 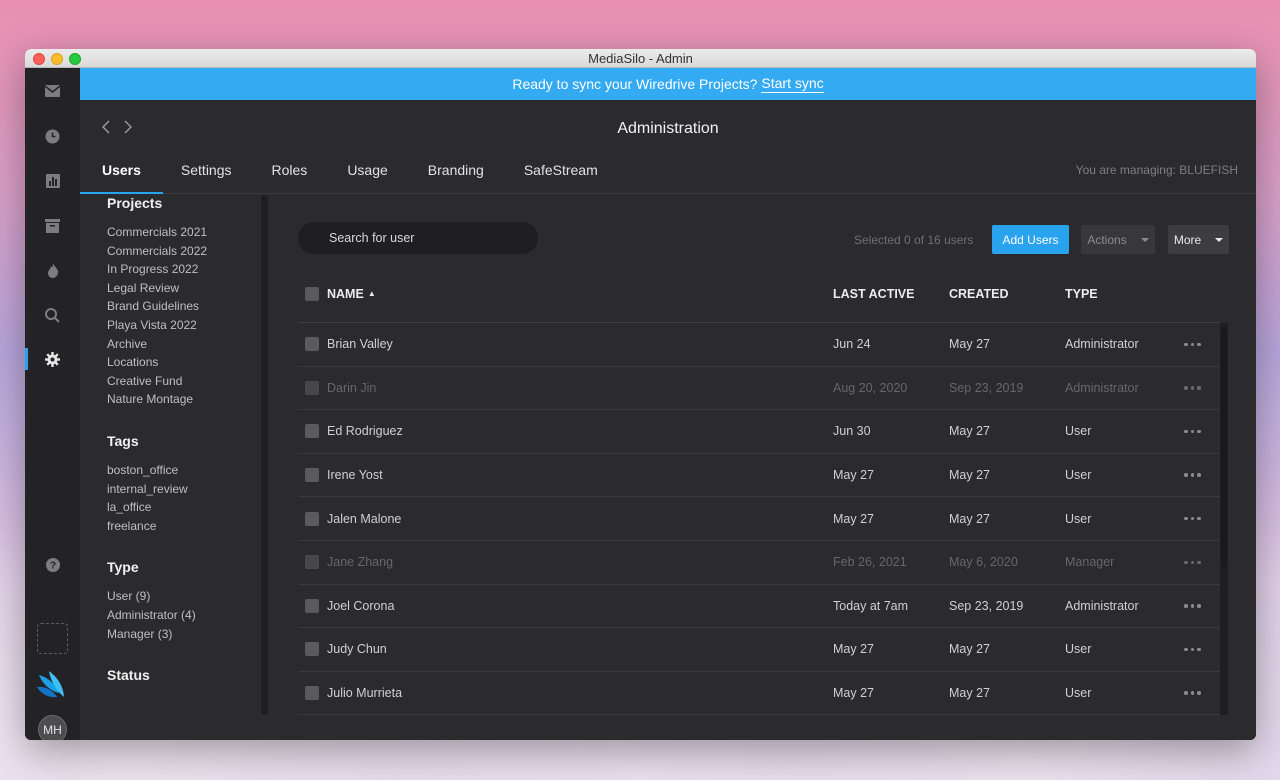 What do you see at coordinates (969, 649) in the screenshot?
I see `created-cell: May 27` at bounding box center [969, 649].